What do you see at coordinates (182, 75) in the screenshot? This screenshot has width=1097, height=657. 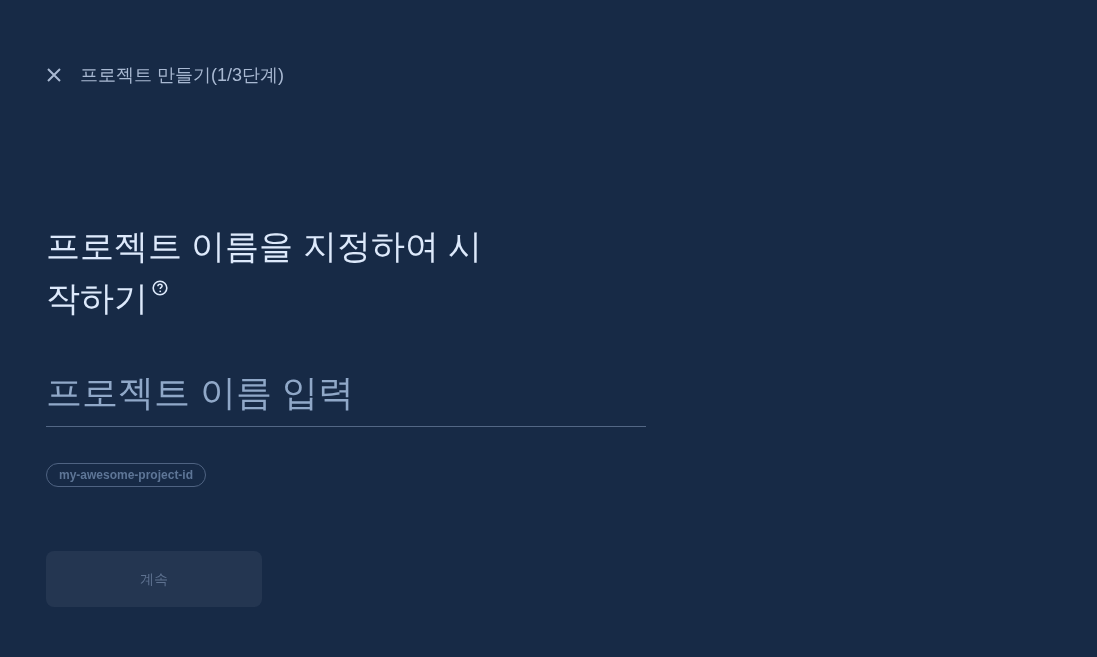 I see `page-title: 프로젝트 만들기(1/3단계)` at bounding box center [182, 75].